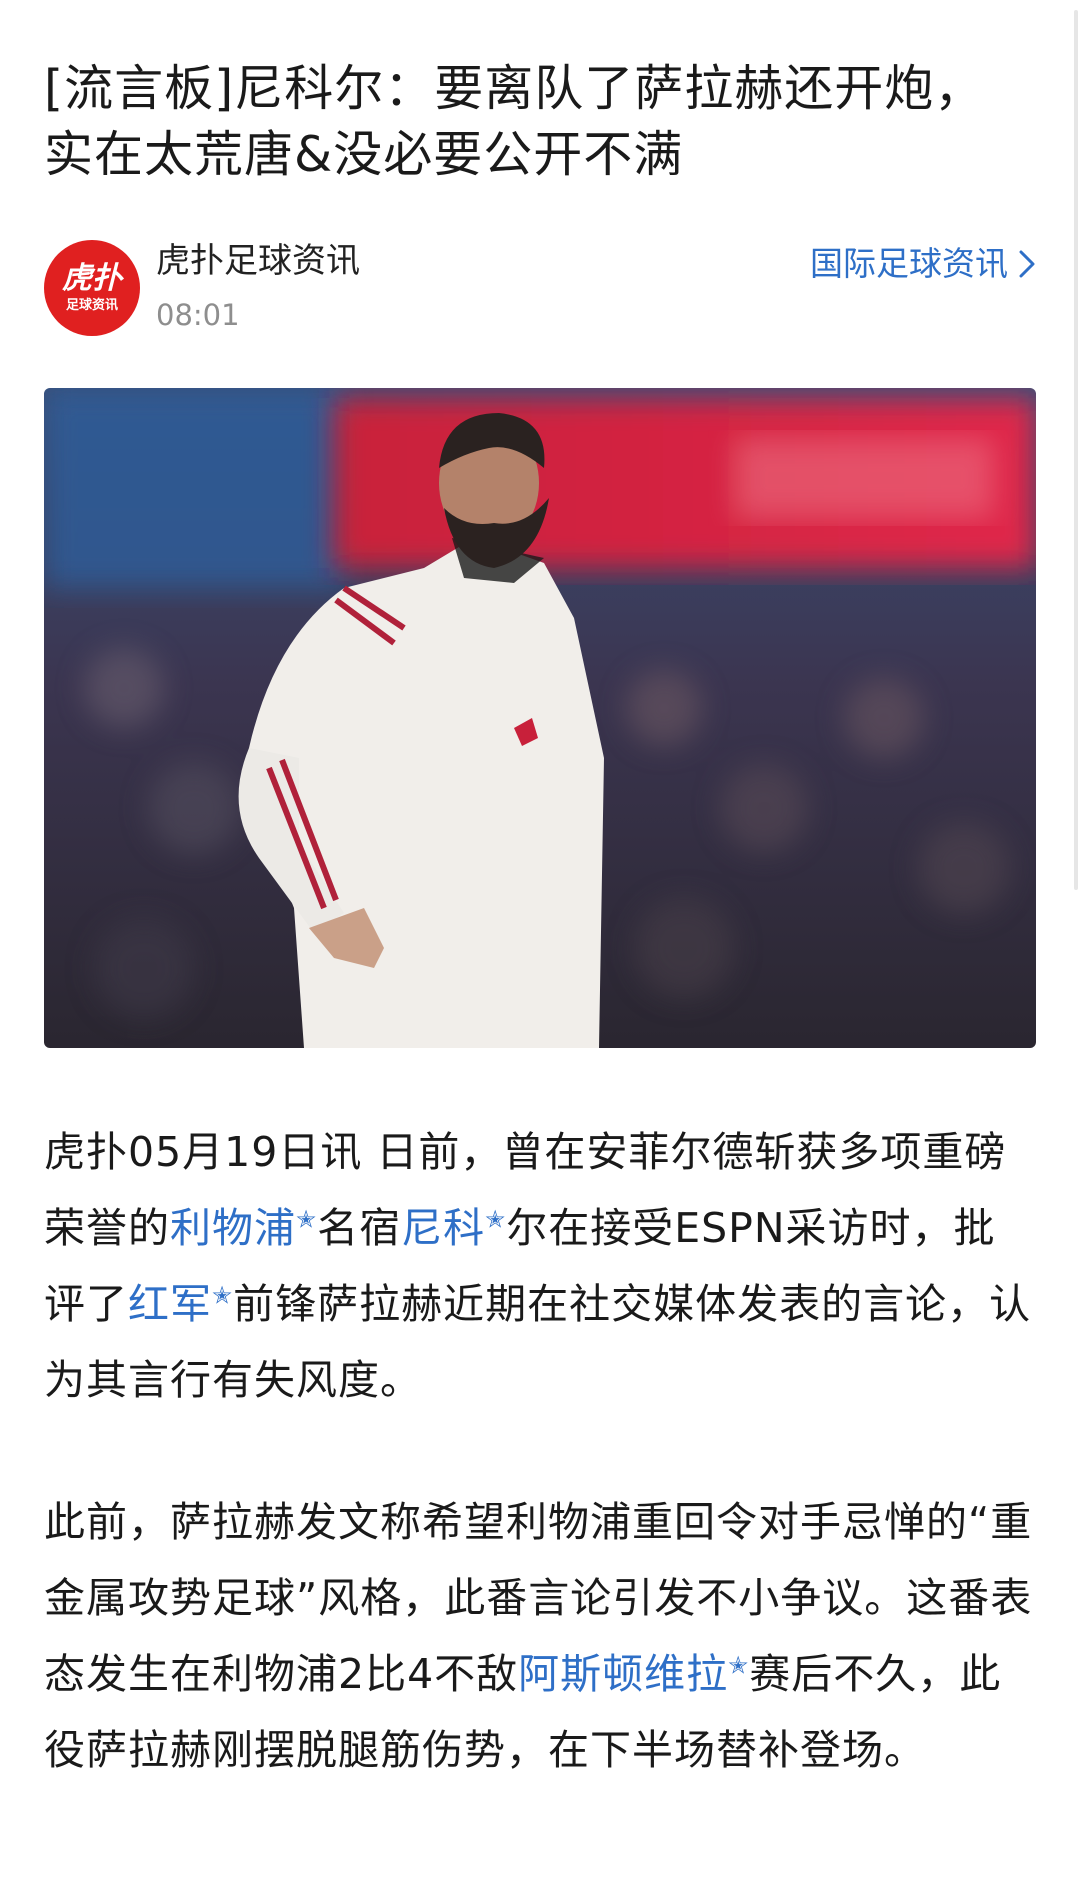  What do you see at coordinates (909, 263) in the screenshot?
I see `channel-link-label: 国际足球资讯` at bounding box center [909, 263].